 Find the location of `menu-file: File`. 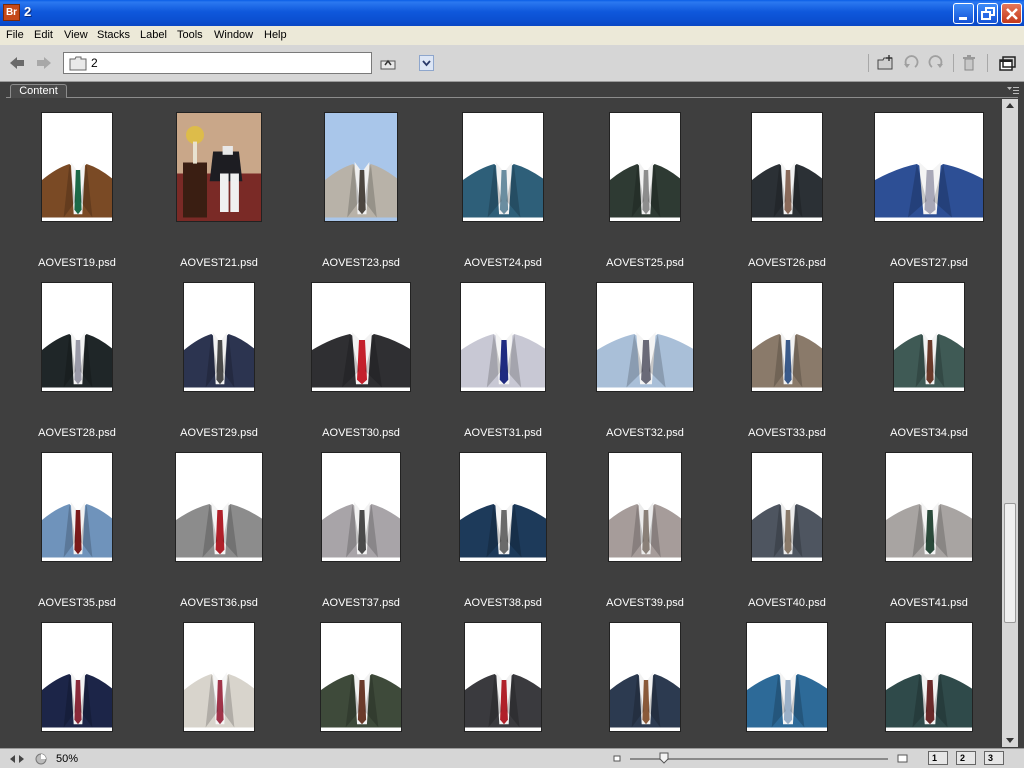

menu-file: File is located at coordinates (15, 35).